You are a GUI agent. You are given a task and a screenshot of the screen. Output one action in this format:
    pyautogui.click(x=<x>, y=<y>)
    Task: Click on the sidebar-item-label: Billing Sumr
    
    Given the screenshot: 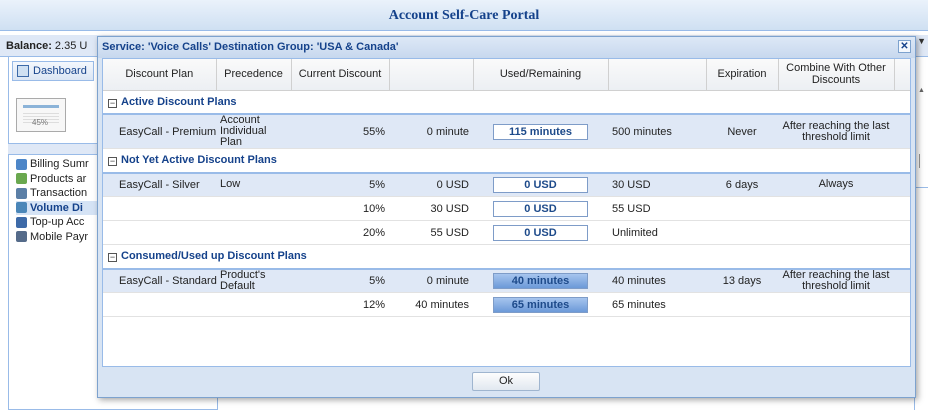 What is the action you would take?
    pyautogui.click(x=59, y=164)
    